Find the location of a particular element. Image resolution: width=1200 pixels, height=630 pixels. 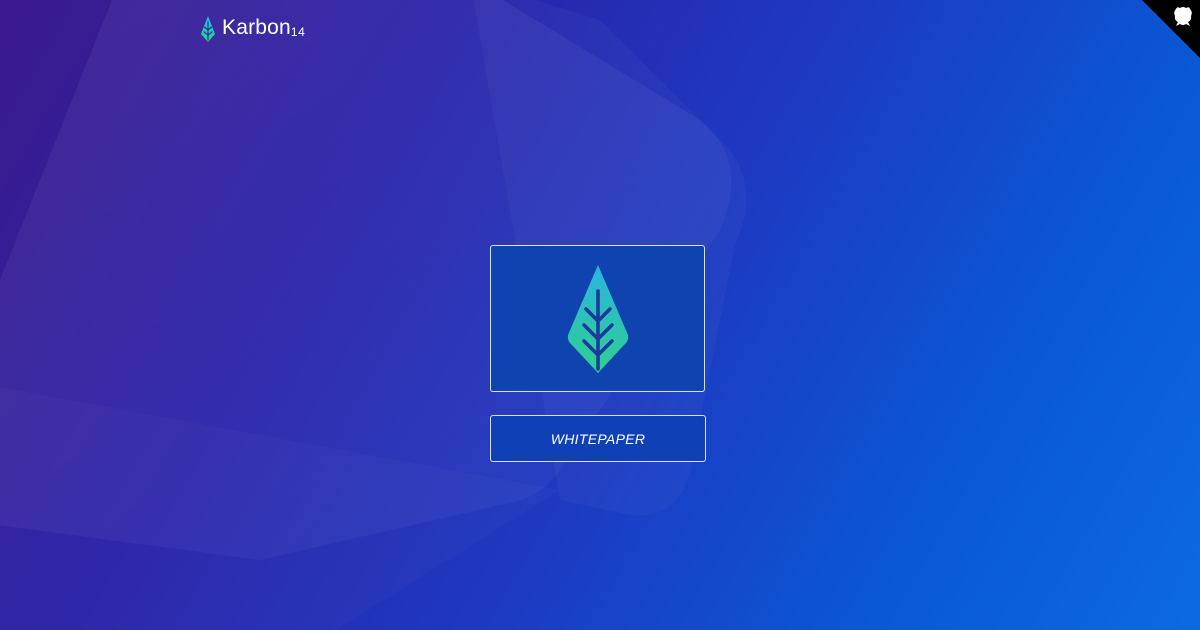

leaf-card is located at coordinates (597, 318).